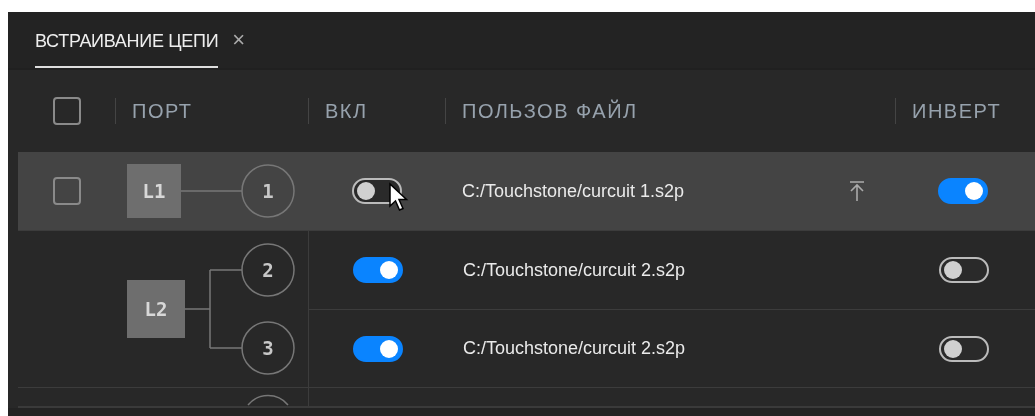 This screenshot has width=1035, height=416. I want to click on port-number: 3, so click(268, 348).